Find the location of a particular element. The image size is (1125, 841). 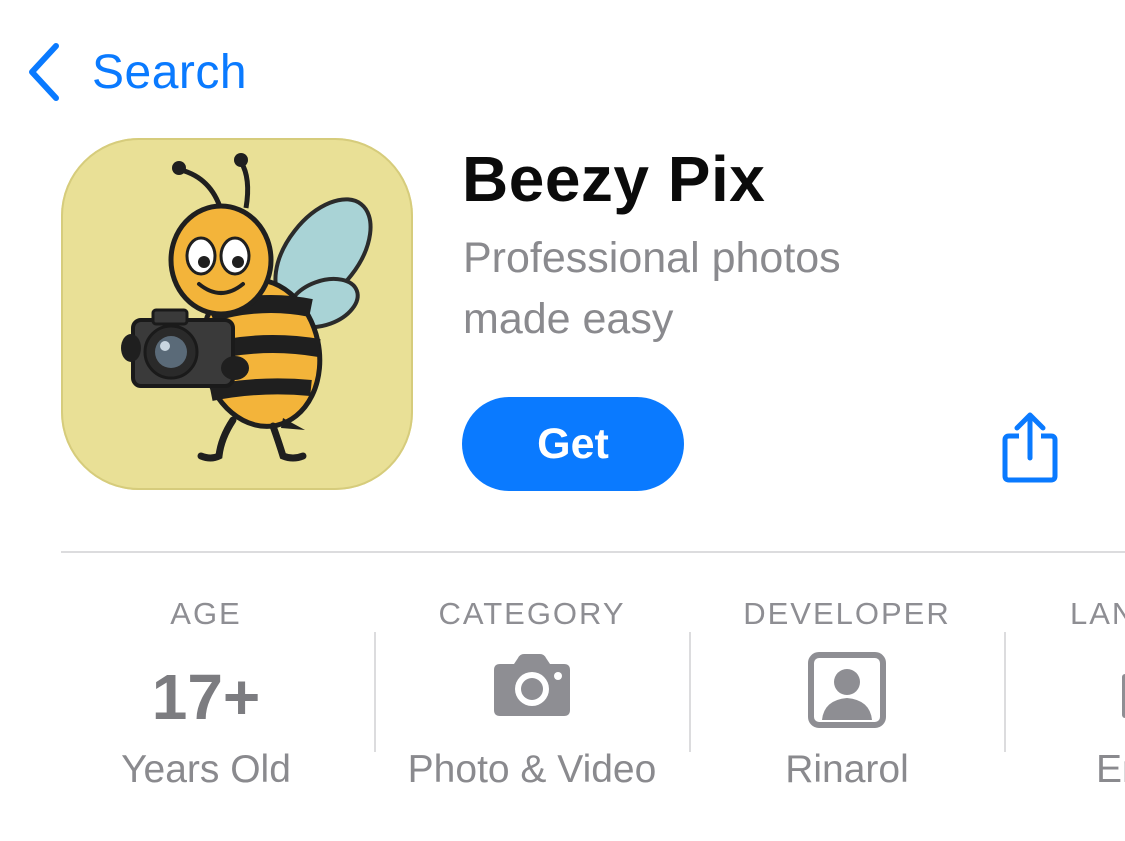

app-subtitle: Professional photos made easy is located at coordinates (652, 288).